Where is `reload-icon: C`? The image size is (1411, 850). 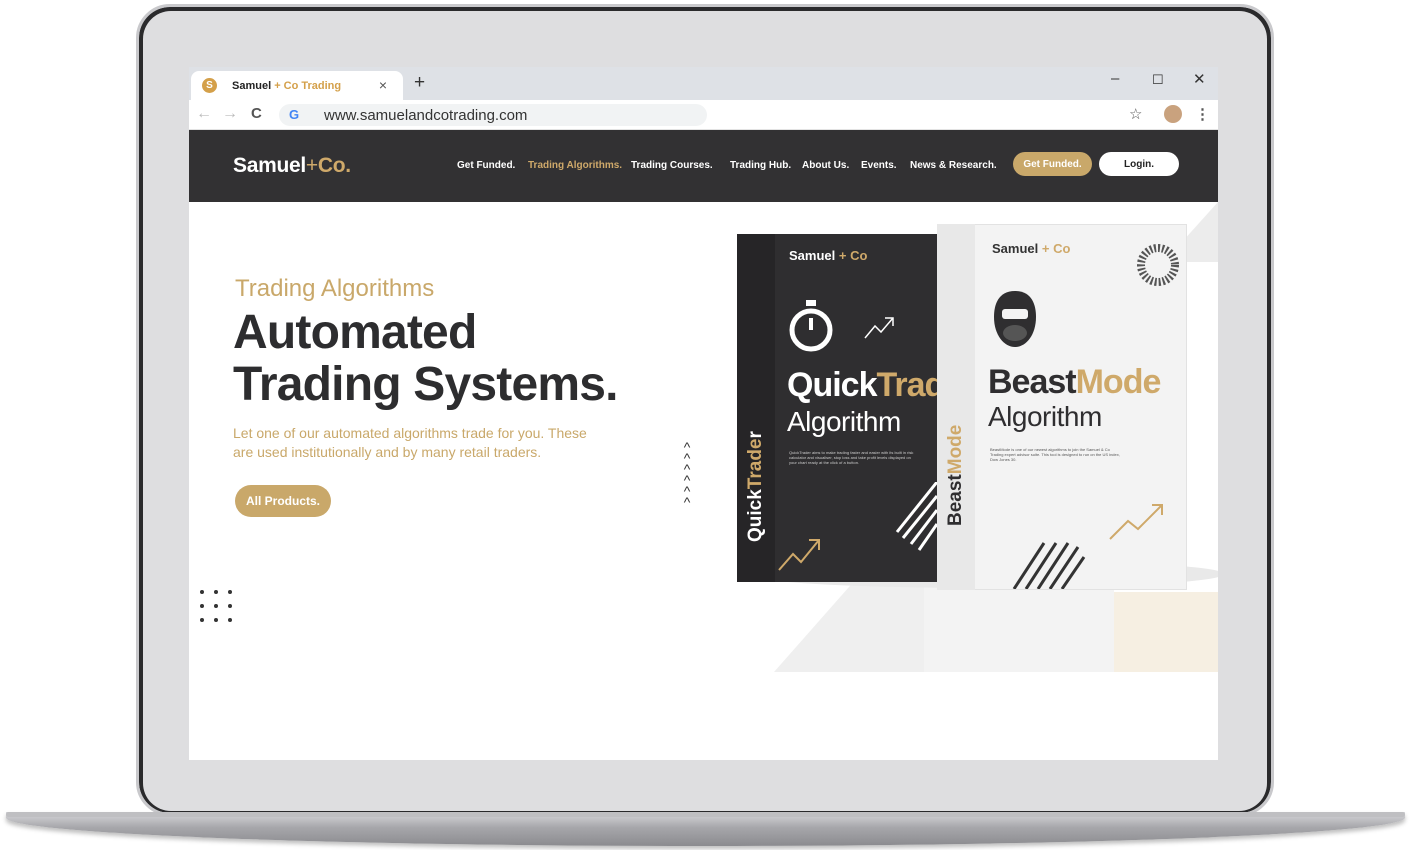 reload-icon: C is located at coordinates (256, 113).